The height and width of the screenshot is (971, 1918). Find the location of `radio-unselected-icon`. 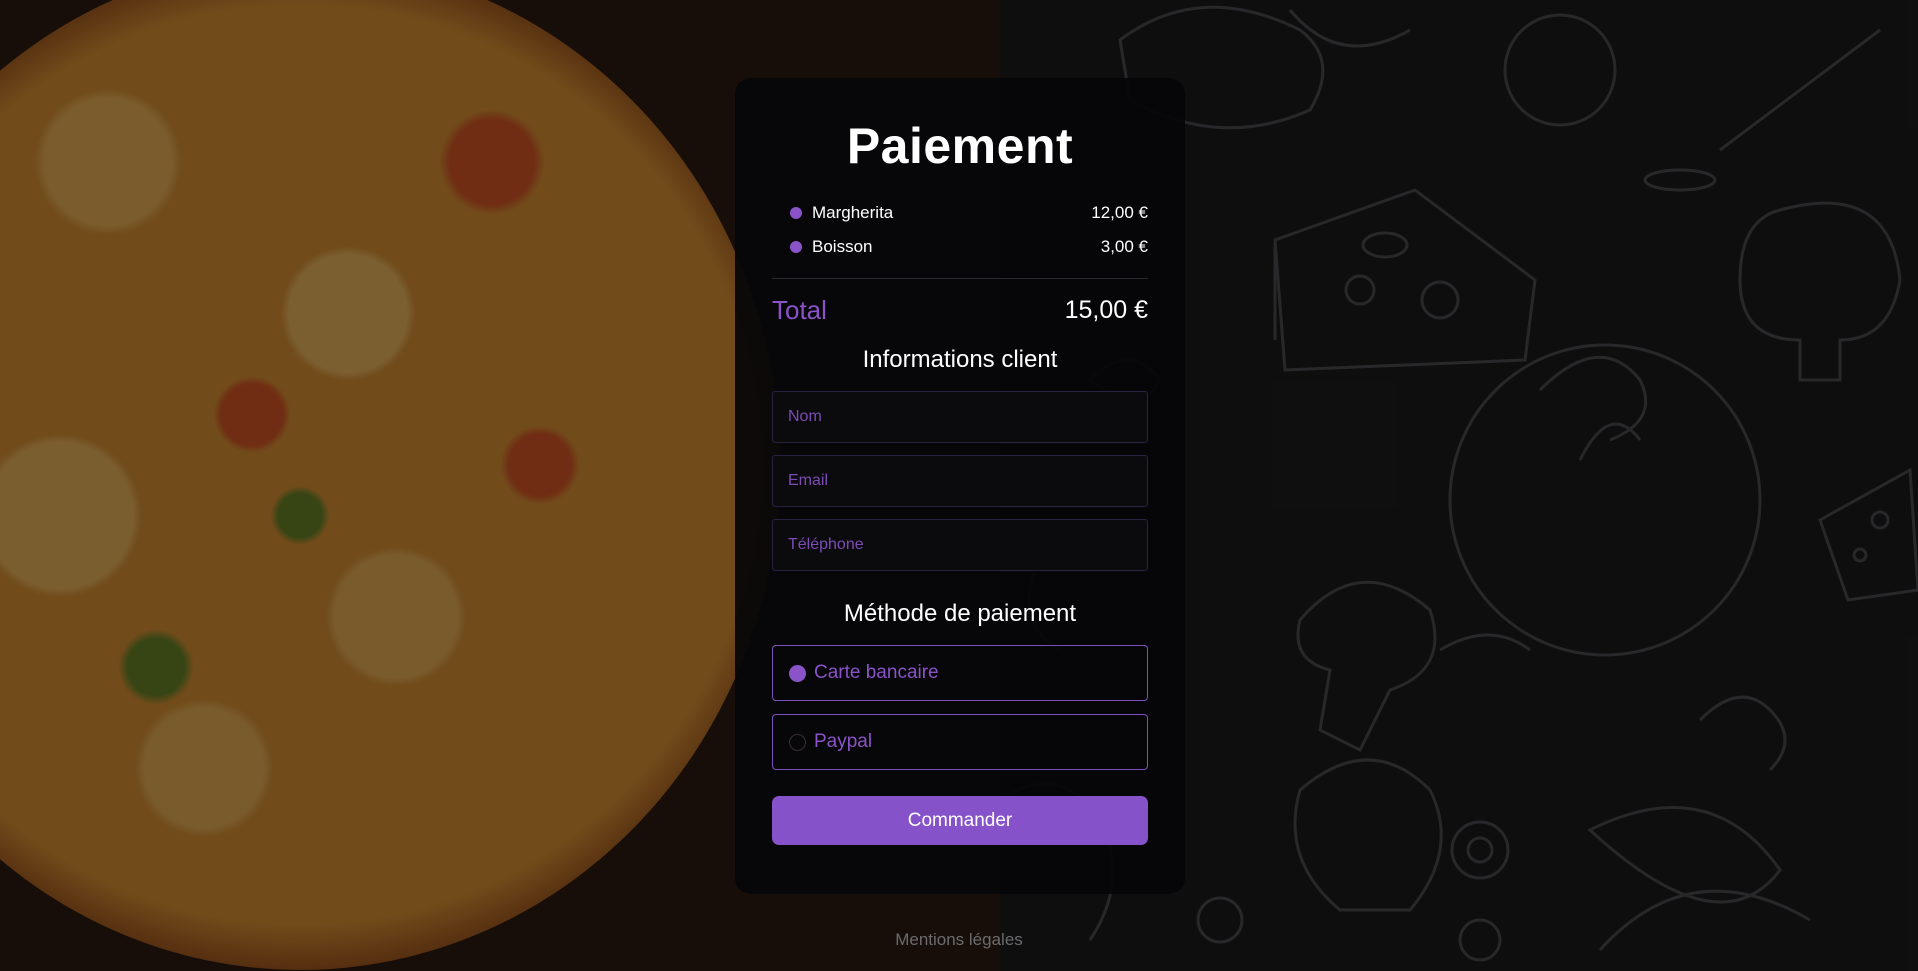

radio-unselected-icon is located at coordinates (797, 742).